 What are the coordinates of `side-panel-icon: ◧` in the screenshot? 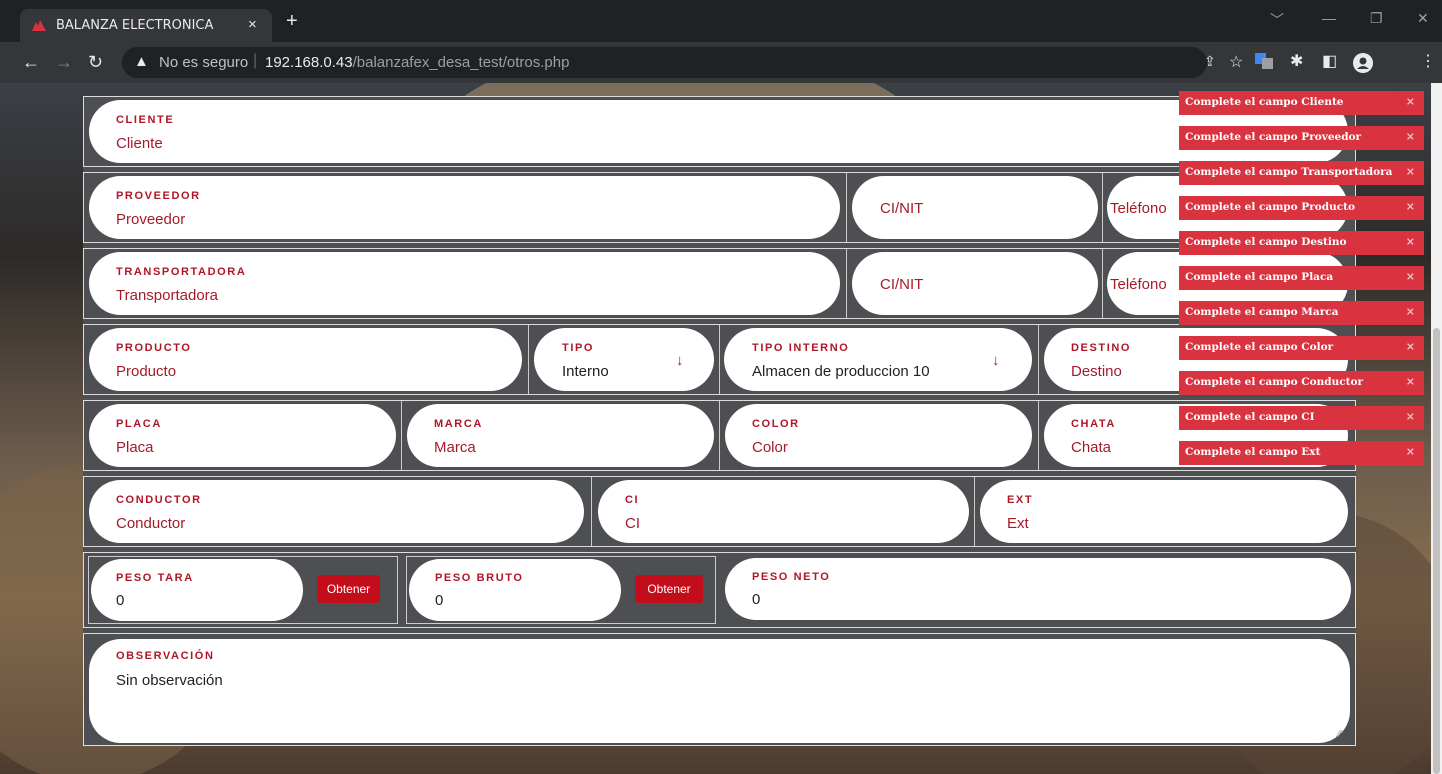 It's located at (1329, 62).